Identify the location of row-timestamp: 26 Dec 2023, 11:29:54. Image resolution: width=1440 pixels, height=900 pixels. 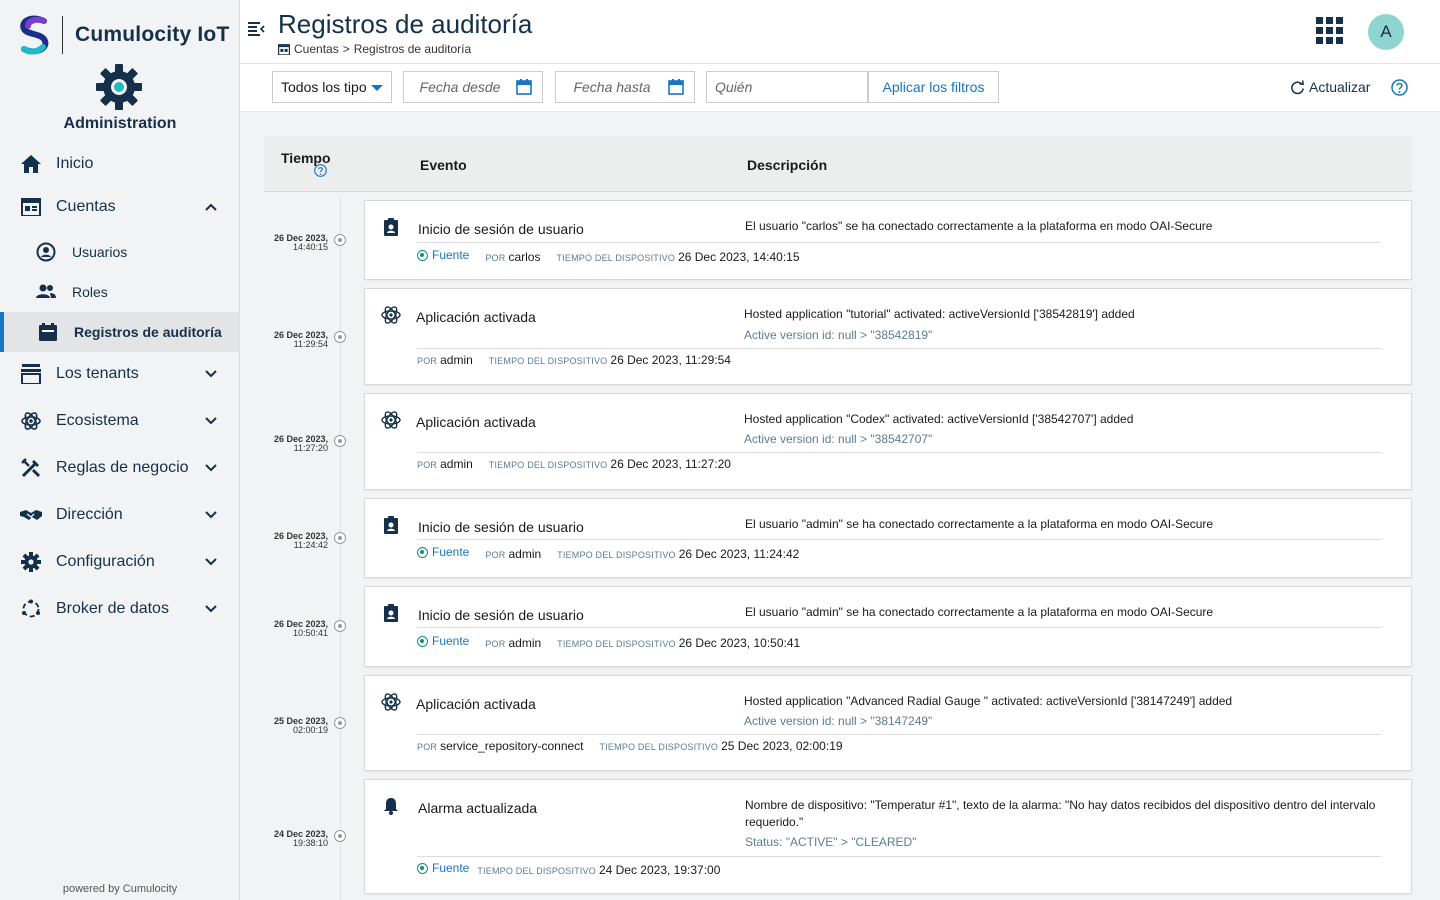
(296, 340).